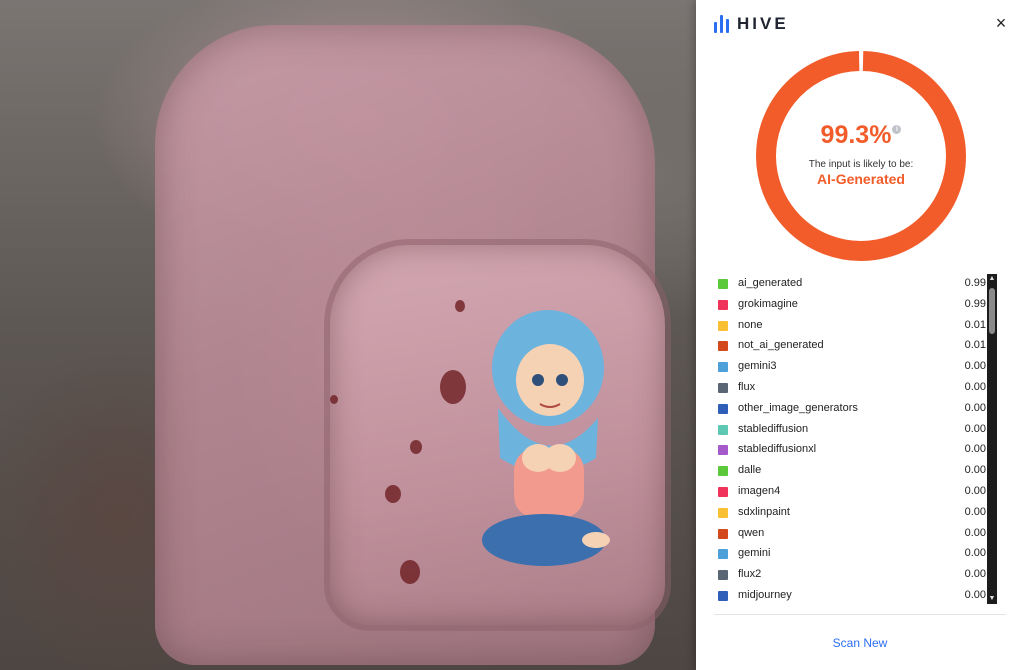  I want to click on class-label: imagen4, so click(759, 490).